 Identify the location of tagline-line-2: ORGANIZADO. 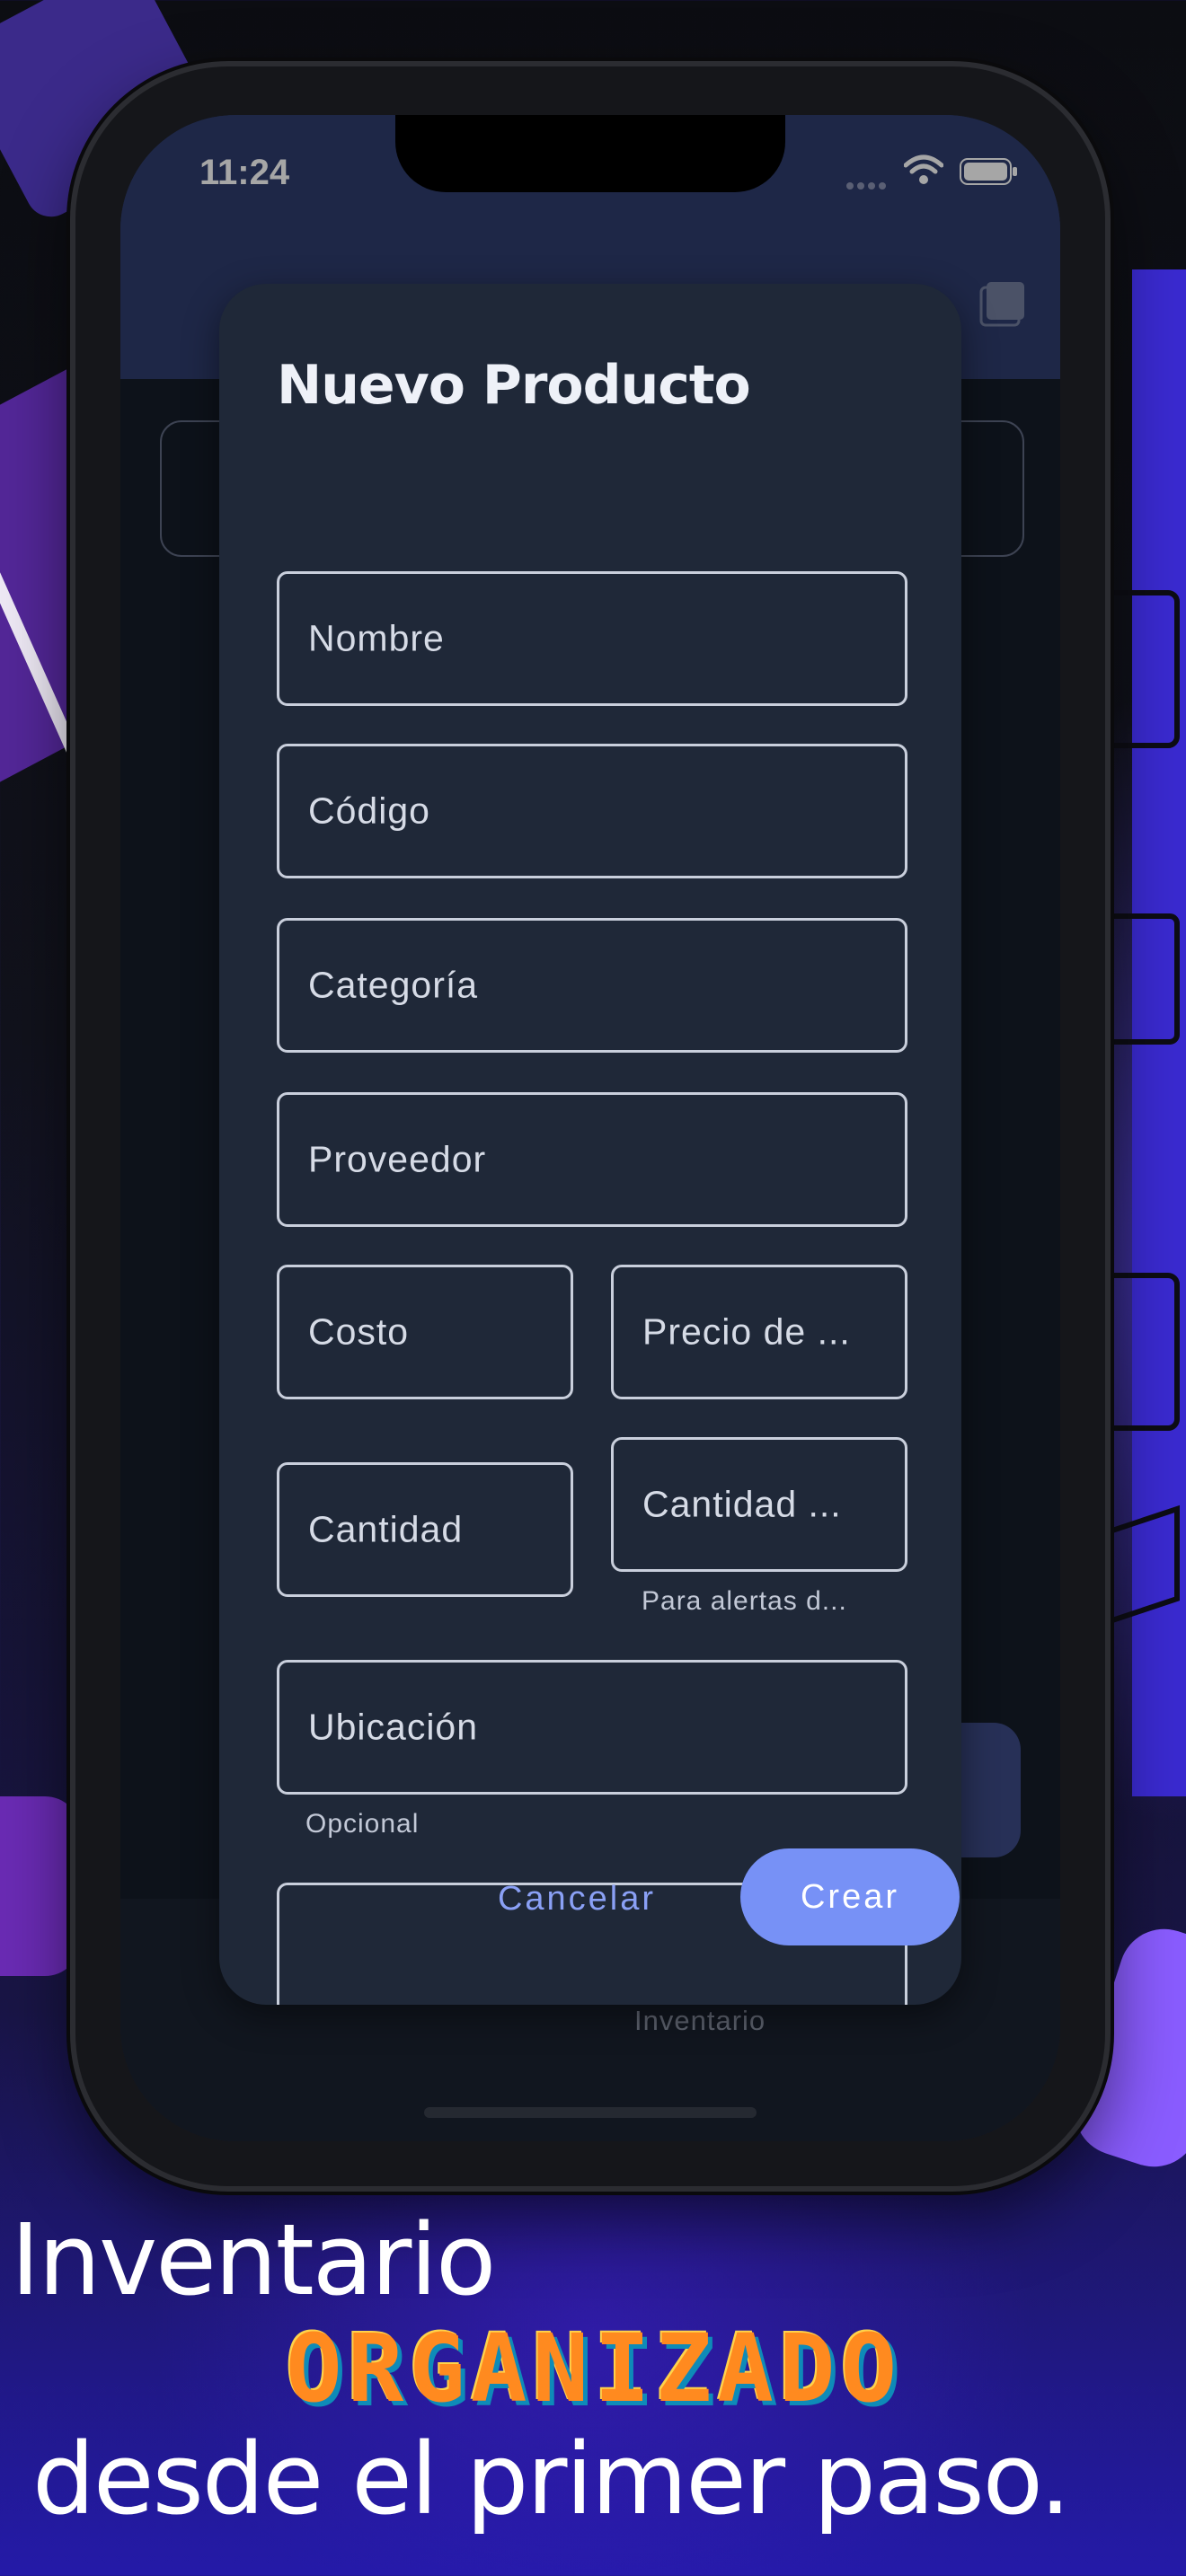
(594, 2368).